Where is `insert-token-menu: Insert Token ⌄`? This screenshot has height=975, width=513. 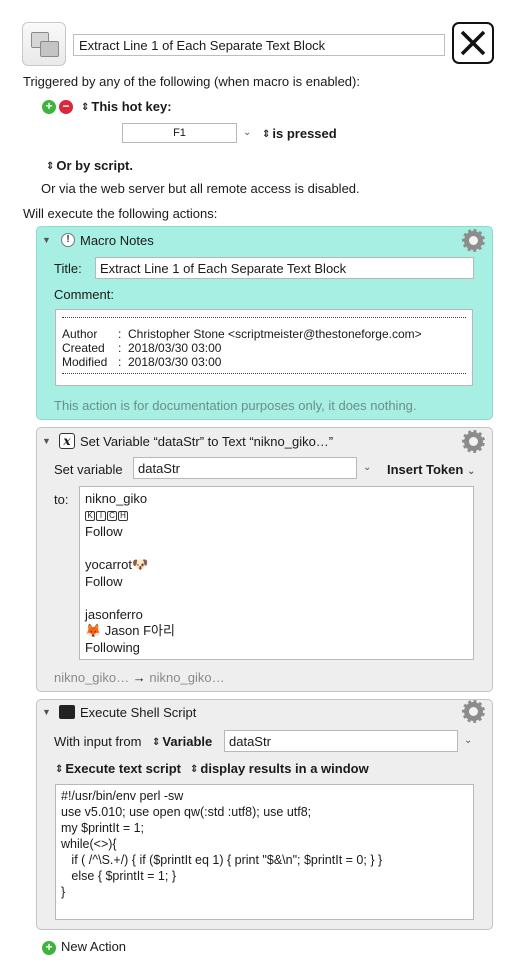
insert-token-menu: Insert Token ⌄ is located at coordinates (431, 469).